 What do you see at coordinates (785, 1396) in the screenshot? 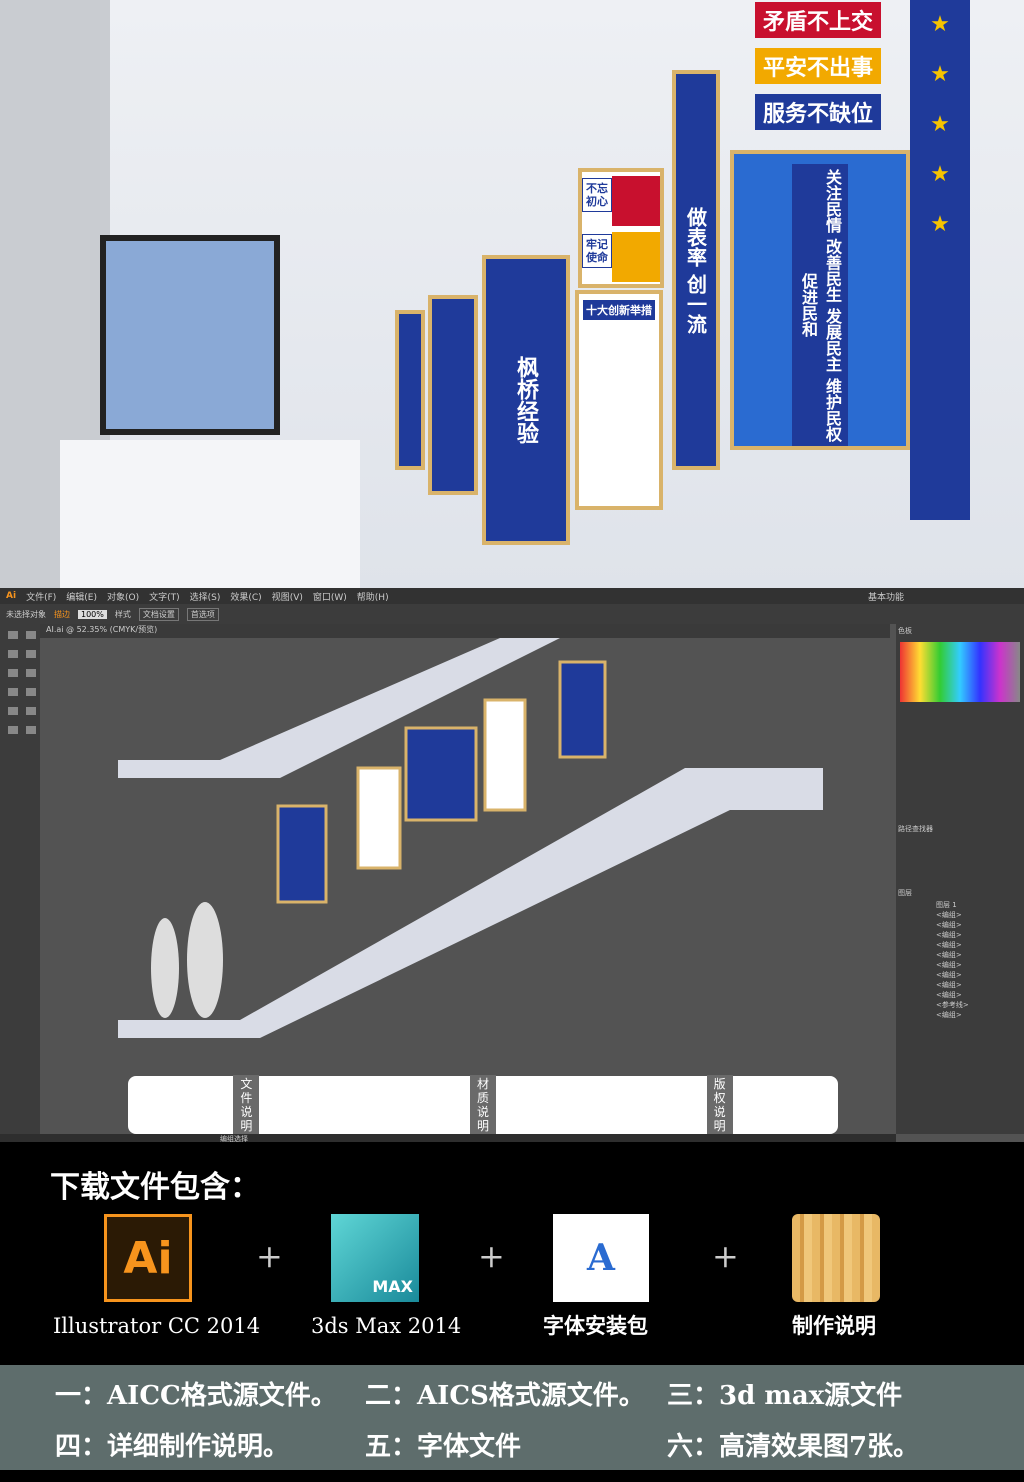
I see `content-item-3: 三：3d max源文件` at bounding box center [785, 1396].